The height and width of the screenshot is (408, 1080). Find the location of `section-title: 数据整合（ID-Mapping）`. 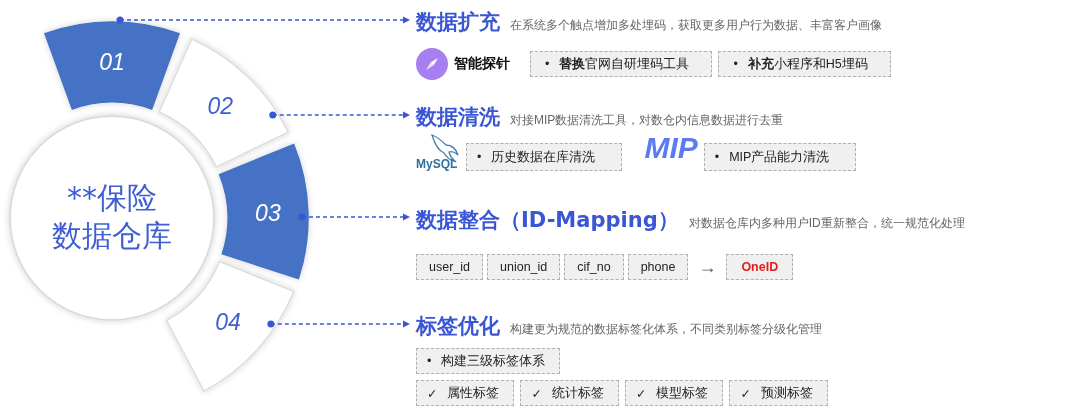

section-title: 数据整合（ID-Mapping） is located at coordinates (547, 220).